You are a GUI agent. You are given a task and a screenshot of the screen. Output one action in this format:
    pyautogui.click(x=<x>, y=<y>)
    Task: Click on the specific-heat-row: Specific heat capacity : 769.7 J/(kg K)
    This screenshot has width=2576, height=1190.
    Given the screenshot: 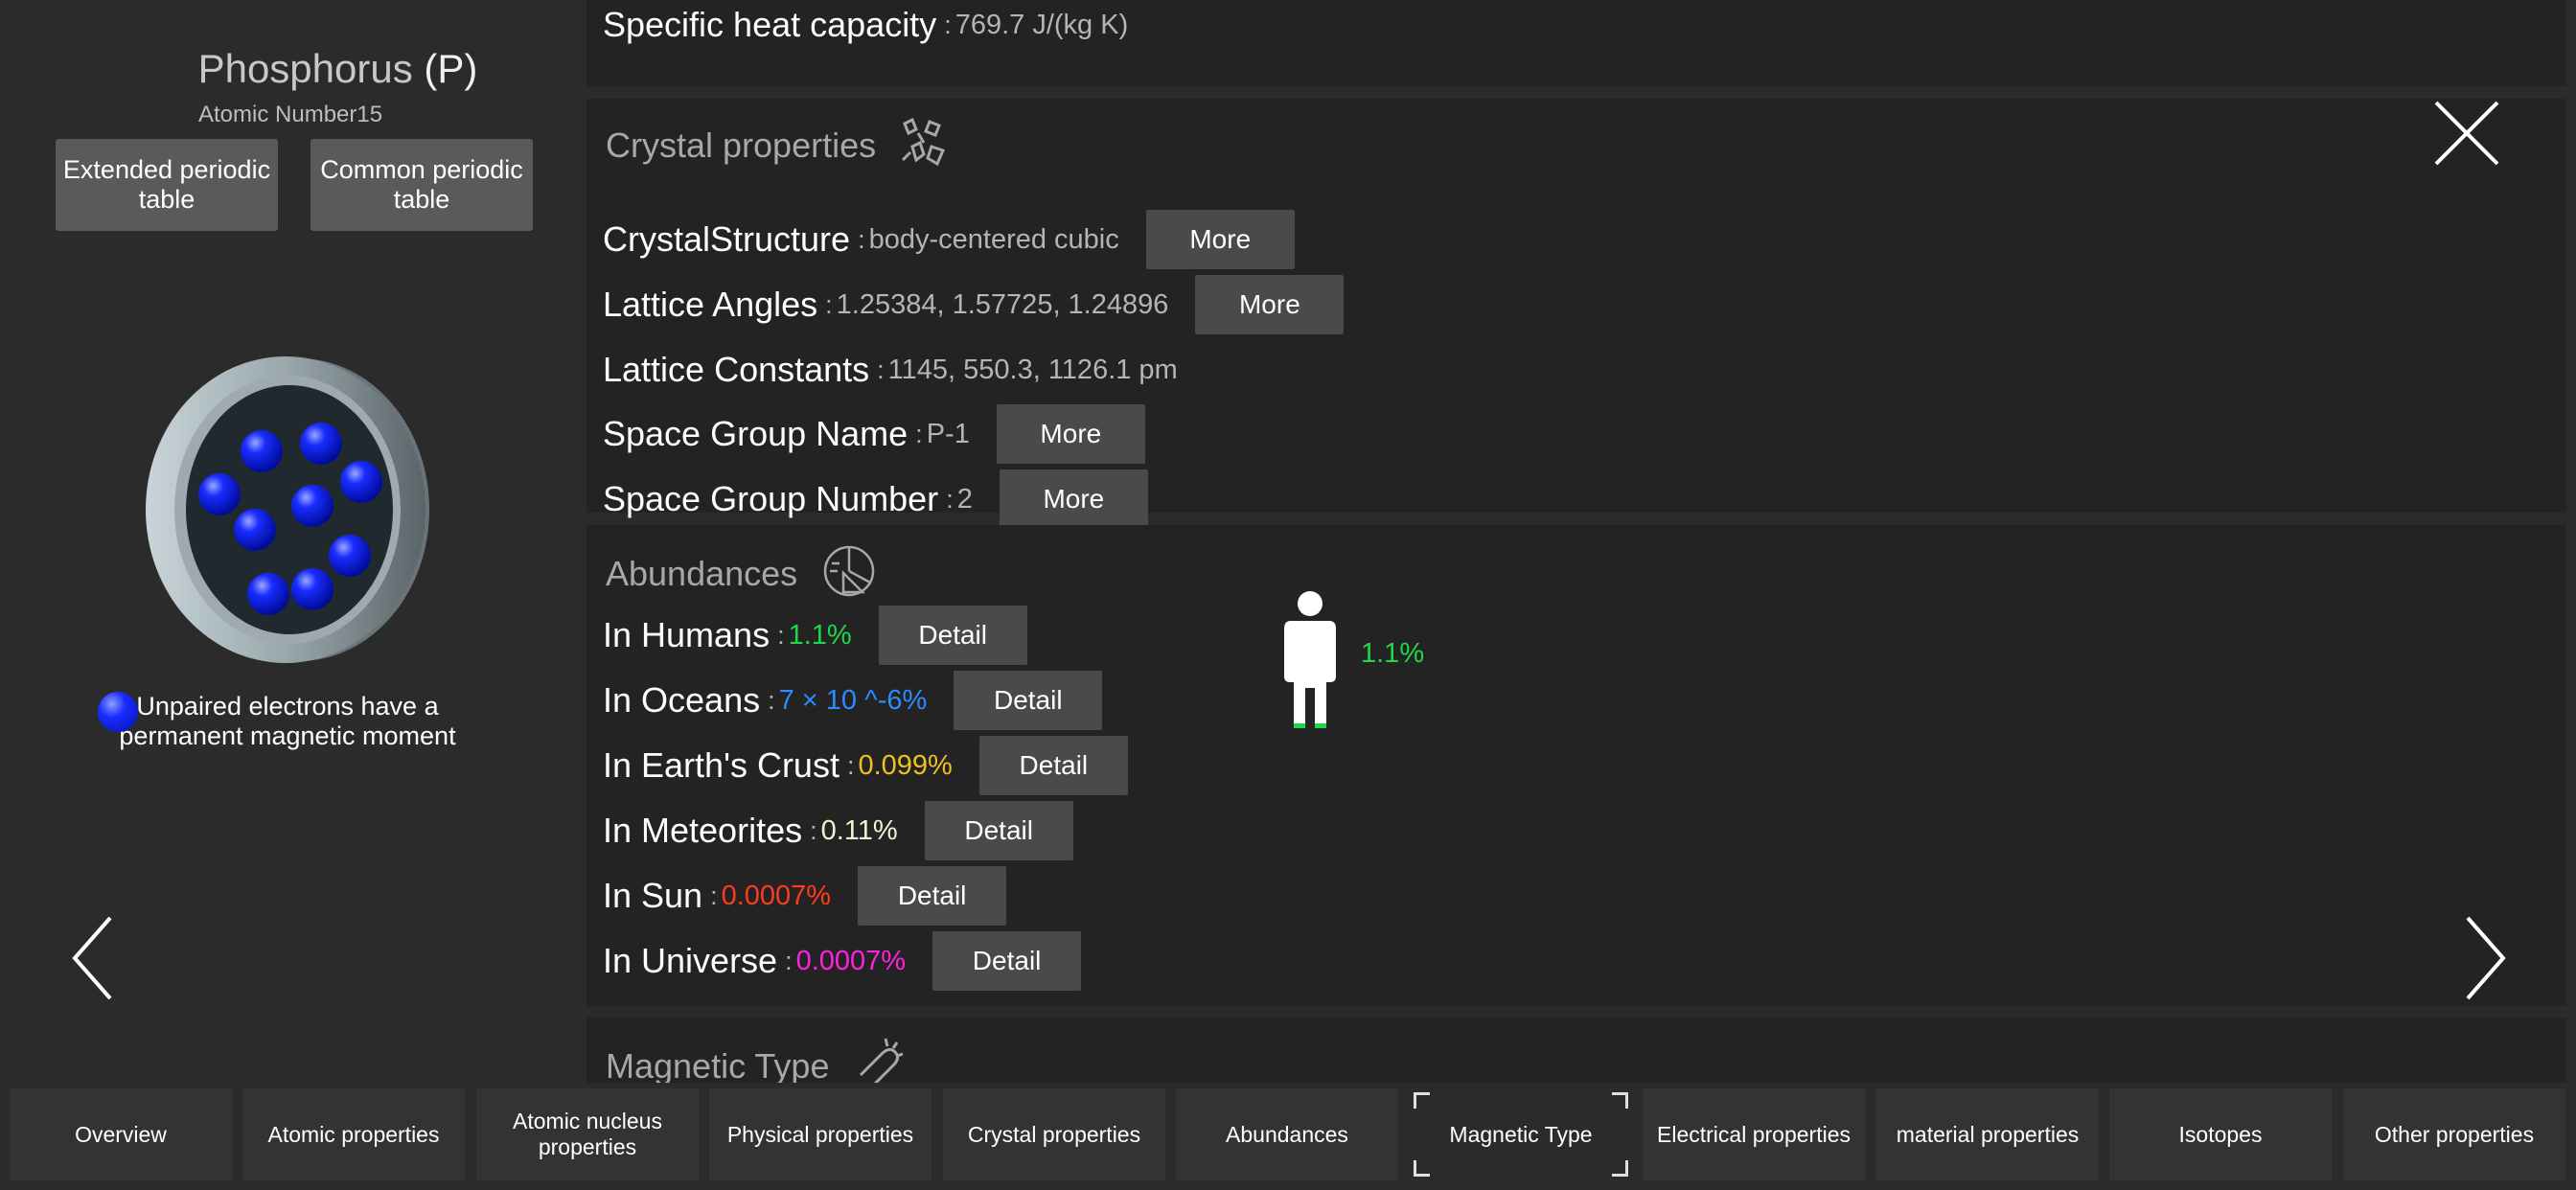 What is the action you would take?
    pyautogui.click(x=865, y=28)
    